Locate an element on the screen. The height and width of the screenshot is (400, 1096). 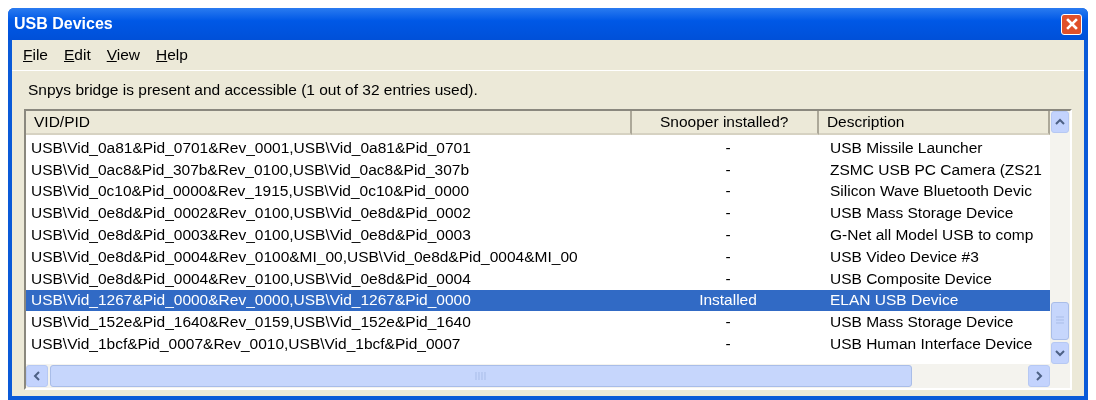
vid-pid-cell-text: USB\Vid_0e8d&Pid_0004&Rev_0100,USB\Vid_0e8d&Pid_0004 is located at coordinates (251, 278).